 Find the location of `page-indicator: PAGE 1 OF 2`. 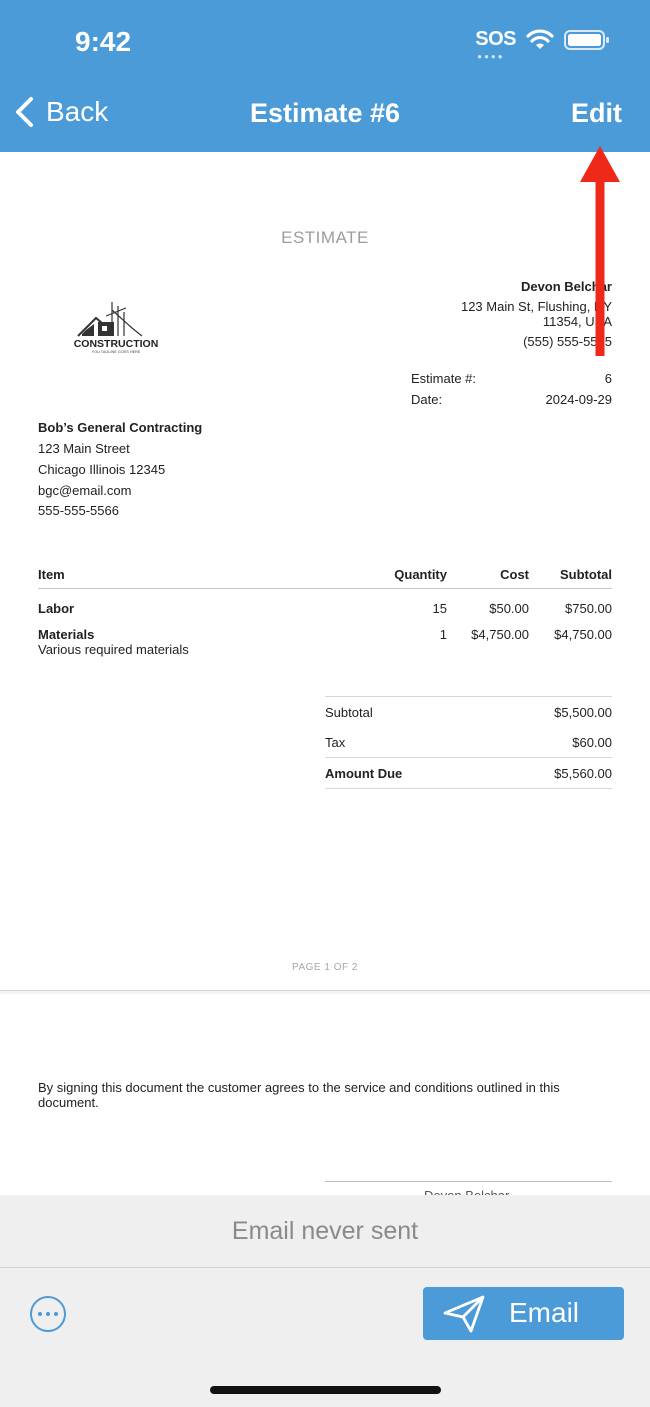

page-indicator: PAGE 1 OF 2 is located at coordinates (325, 967).